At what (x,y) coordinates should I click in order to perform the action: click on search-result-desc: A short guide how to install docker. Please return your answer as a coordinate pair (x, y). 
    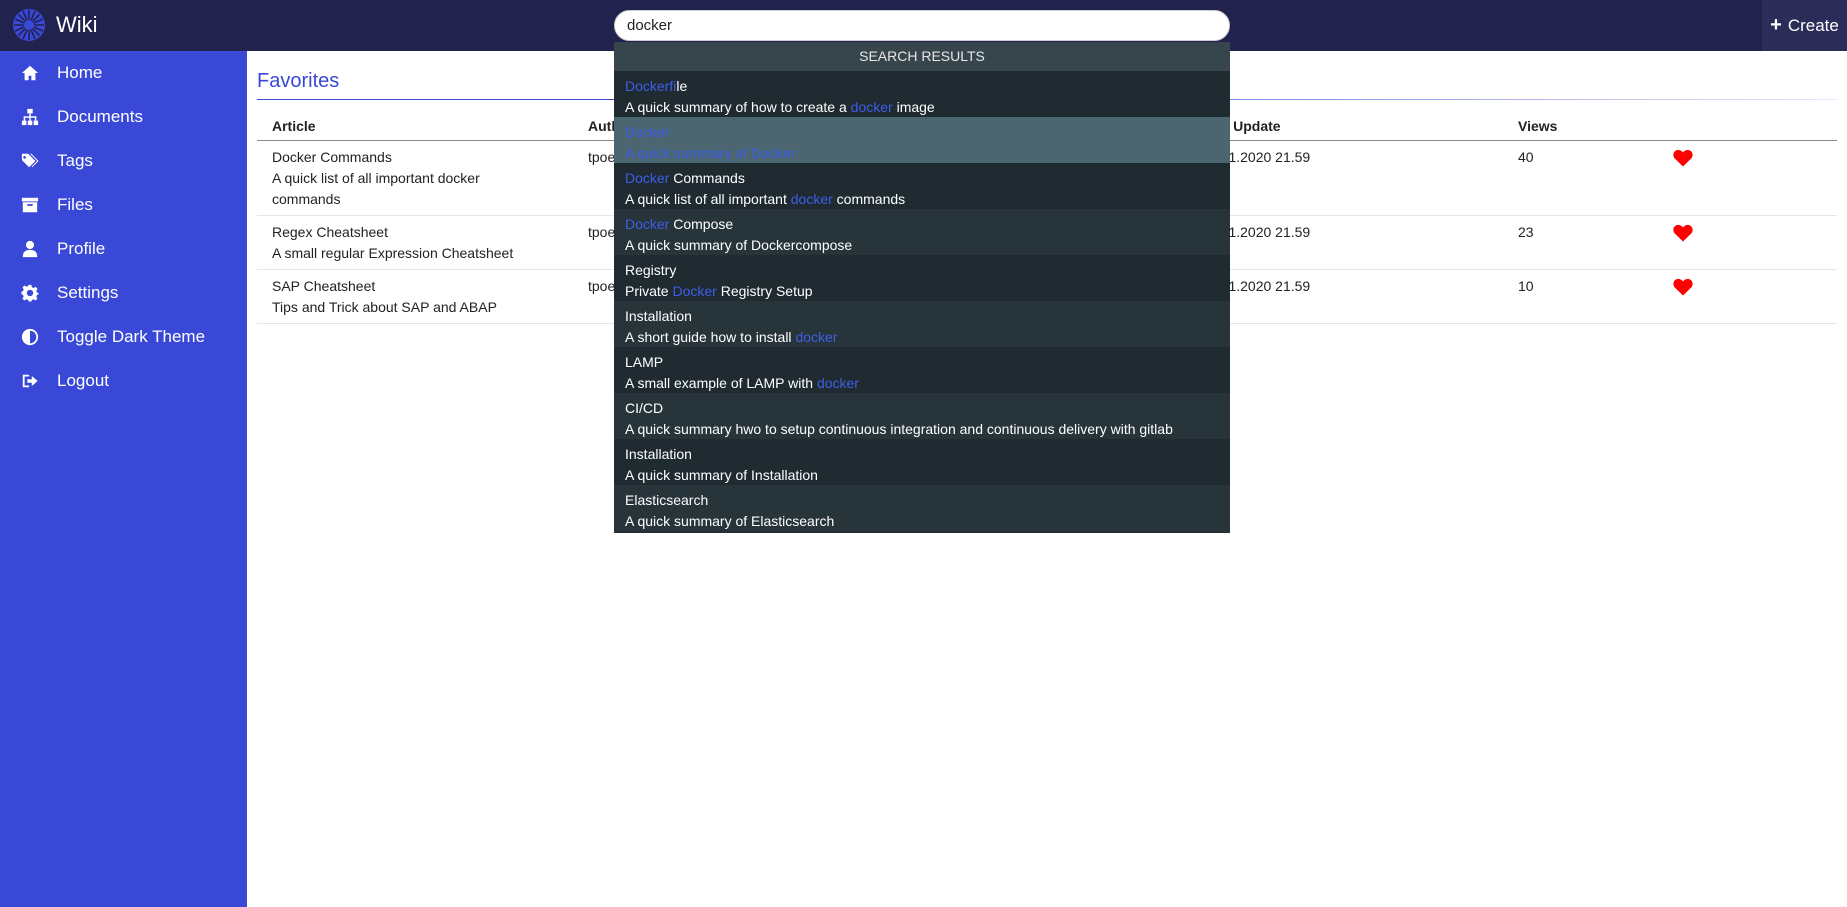
    Looking at the image, I should click on (922, 337).